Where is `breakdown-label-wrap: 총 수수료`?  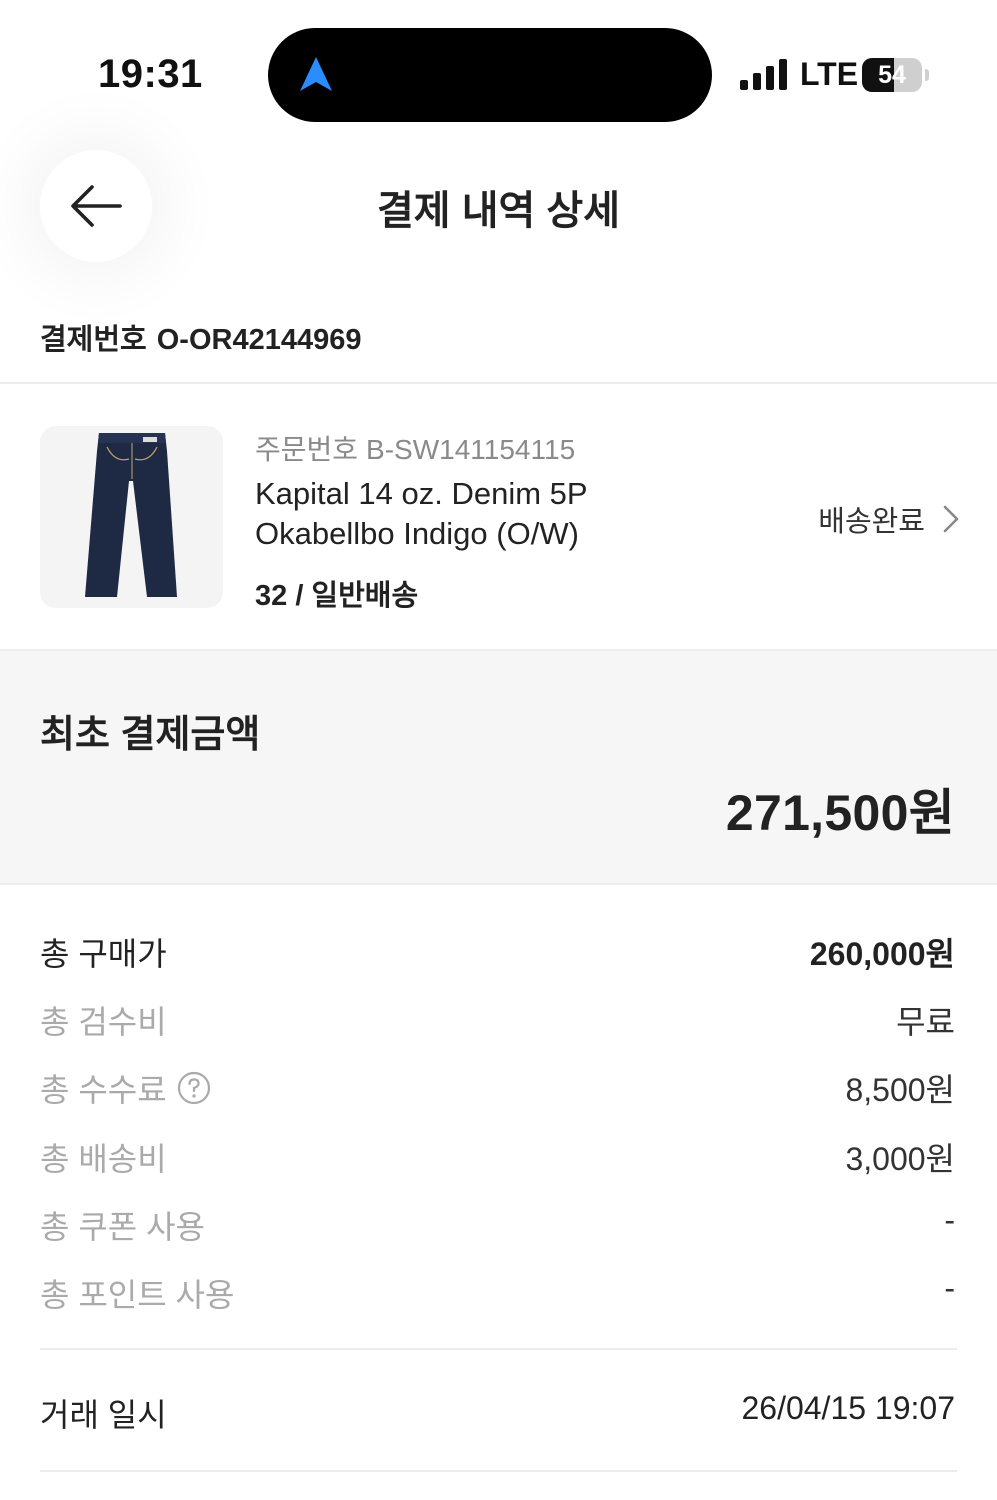 breakdown-label-wrap: 총 수수료 is located at coordinates (125, 1088).